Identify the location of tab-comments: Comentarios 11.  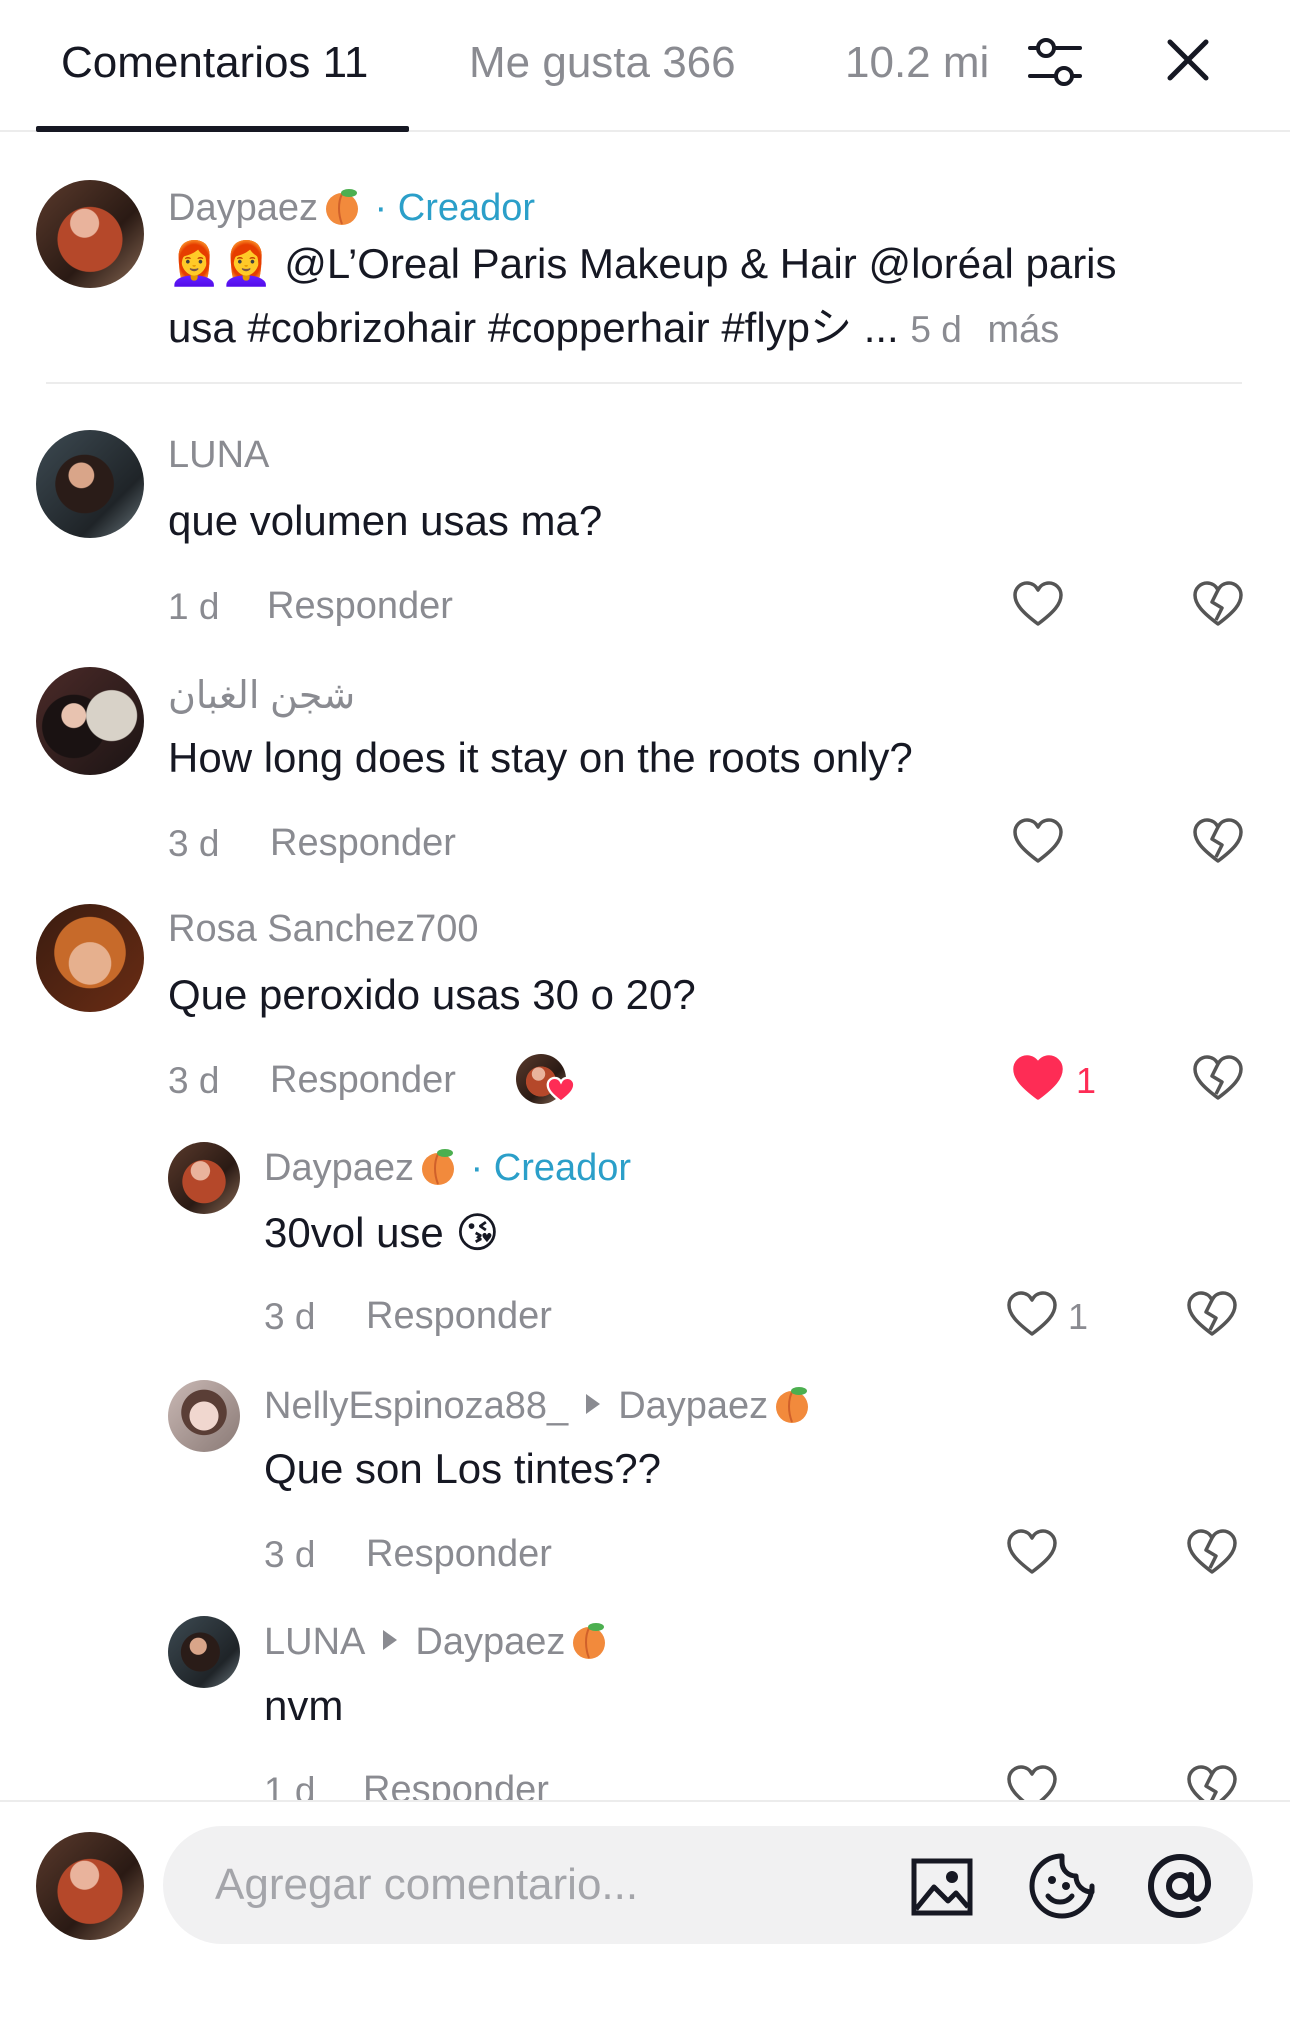
(214, 63).